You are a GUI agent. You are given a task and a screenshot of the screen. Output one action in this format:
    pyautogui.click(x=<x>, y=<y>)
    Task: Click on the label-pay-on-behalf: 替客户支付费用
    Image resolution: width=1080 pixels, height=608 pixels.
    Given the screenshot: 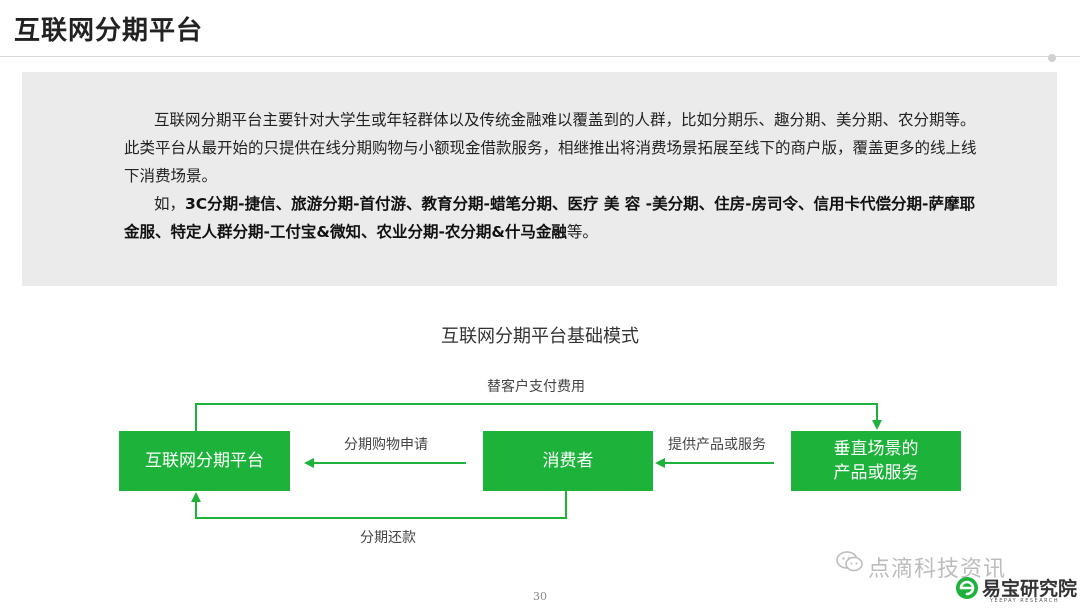 What is the action you would take?
    pyautogui.click(x=536, y=387)
    